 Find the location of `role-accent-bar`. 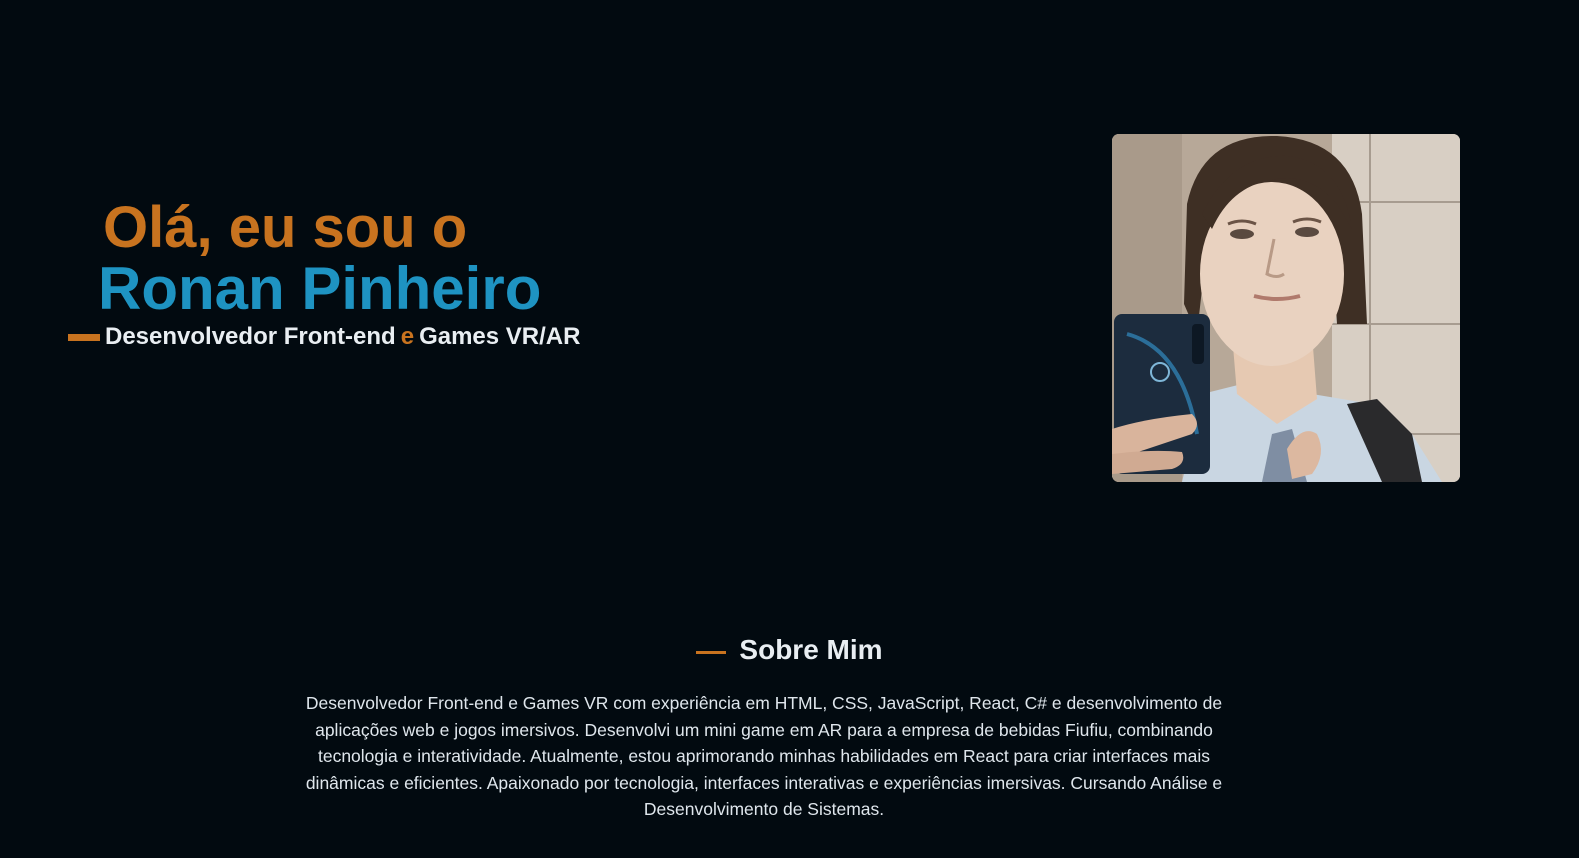

role-accent-bar is located at coordinates (84, 337).